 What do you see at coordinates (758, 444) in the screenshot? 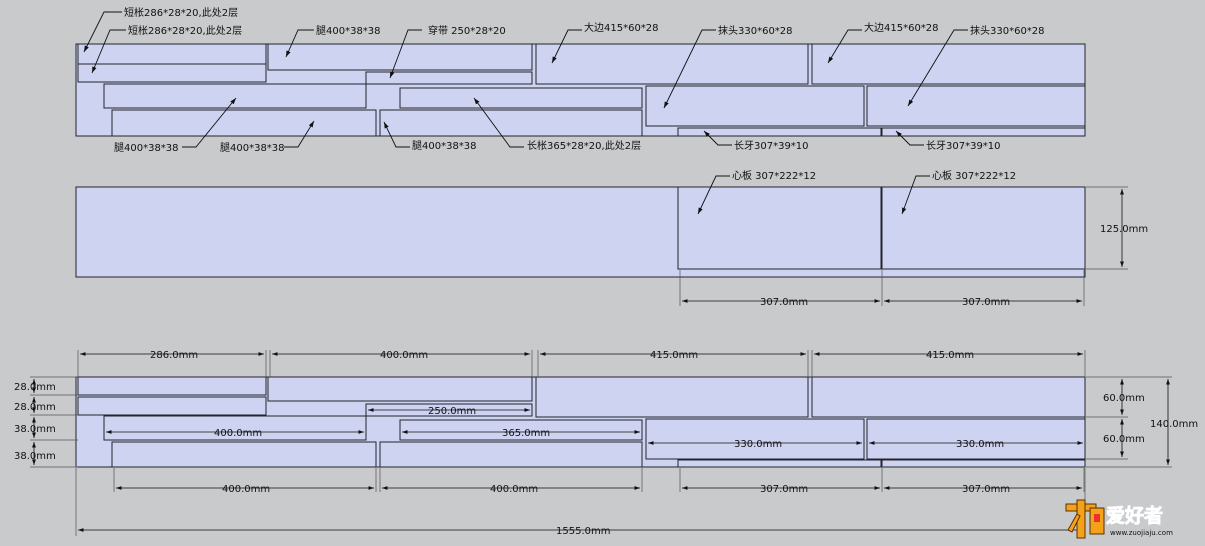
I see `dim-inner-330-a: 330.0mm` at bounding box center [758, 444].